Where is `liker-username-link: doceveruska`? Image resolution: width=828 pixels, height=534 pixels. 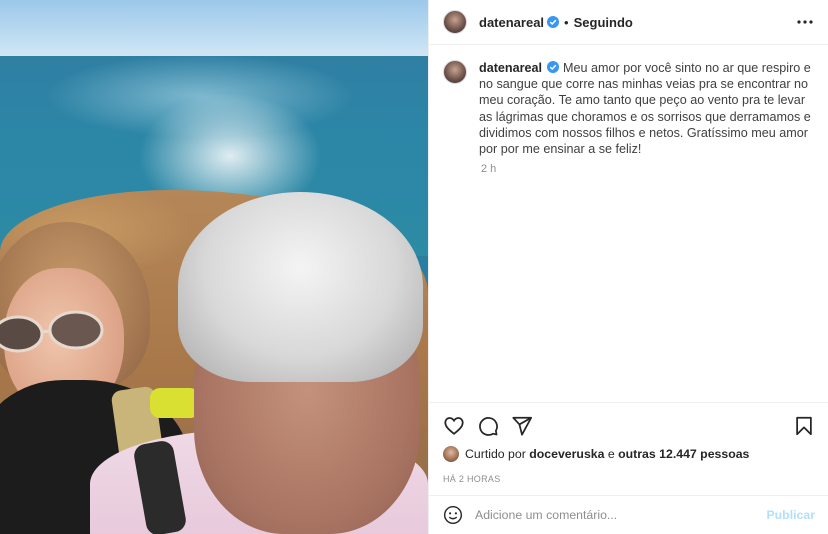
liker-username-link: doceveruska is located at coordinates (566, 454).